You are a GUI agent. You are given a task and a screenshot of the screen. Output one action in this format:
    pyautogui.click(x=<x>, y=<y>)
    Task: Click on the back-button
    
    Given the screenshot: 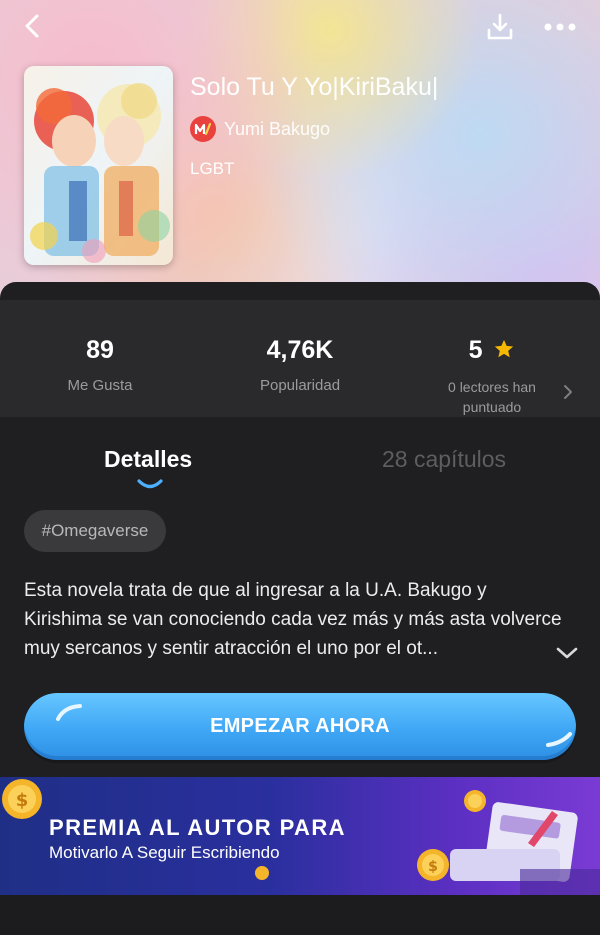 What is the action you would take?
    pyautogui.click(x=32, y=26)
    